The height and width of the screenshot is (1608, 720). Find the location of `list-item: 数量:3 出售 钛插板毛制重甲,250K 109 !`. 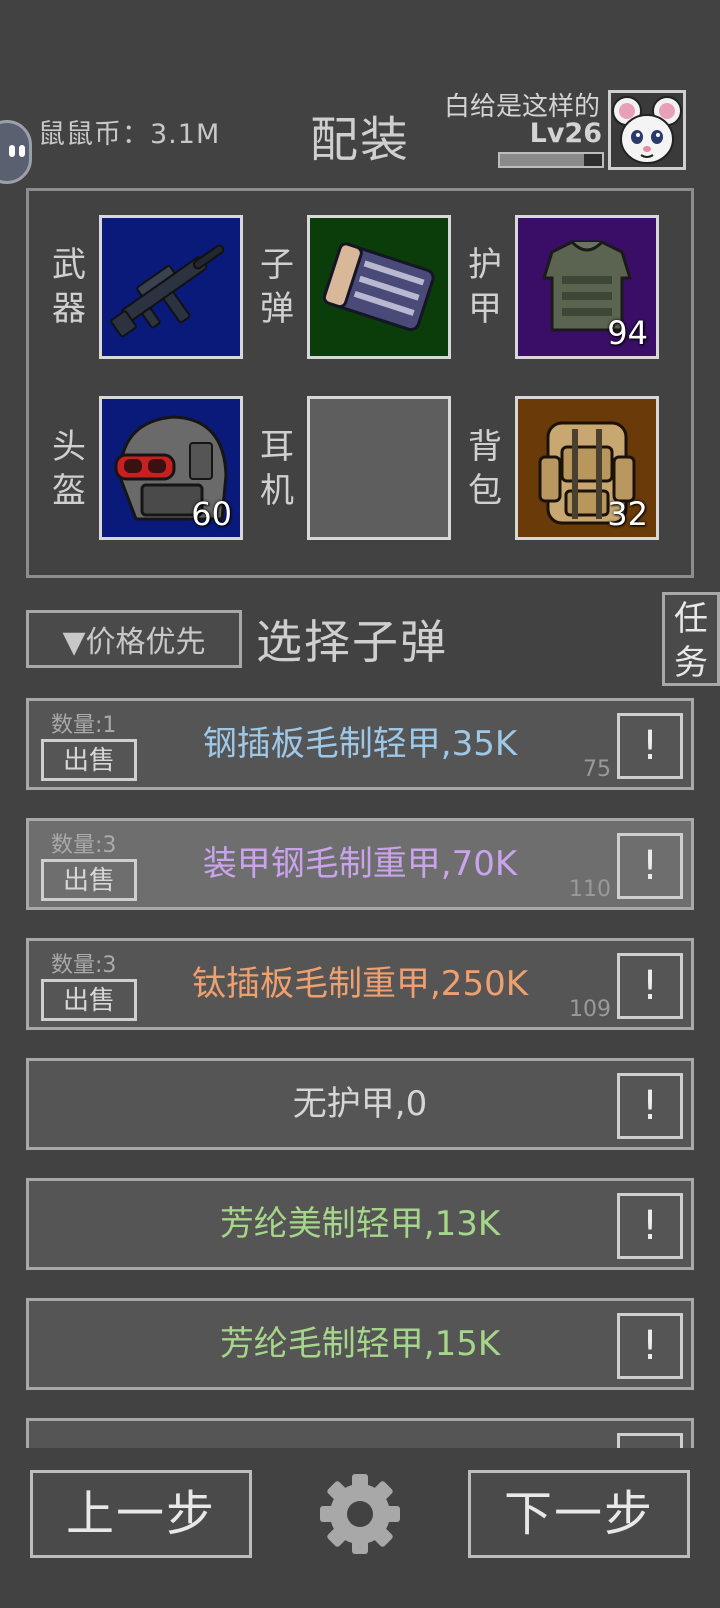

list-item: 数量:3 出售 钛插板毛制重甲,250K 109 ! is located at coordinates (360, 984).